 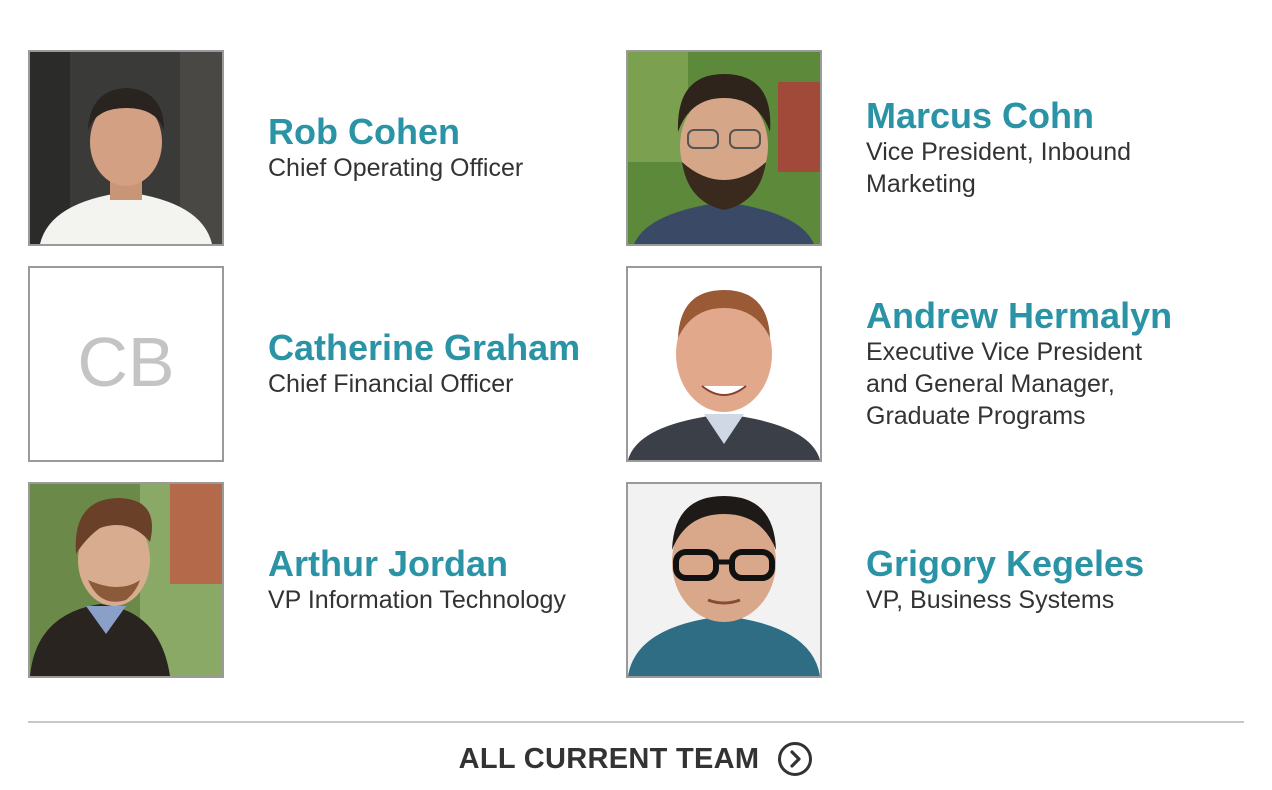 I want to click on member-info: Rob Cohen Chief Operating Officer, so click(x=438, y=148).